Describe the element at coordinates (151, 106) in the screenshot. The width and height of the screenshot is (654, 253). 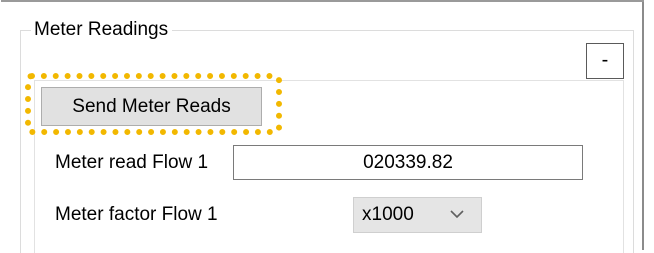
I see `send-meter-reads-button: Send Meter Reads` at that location.